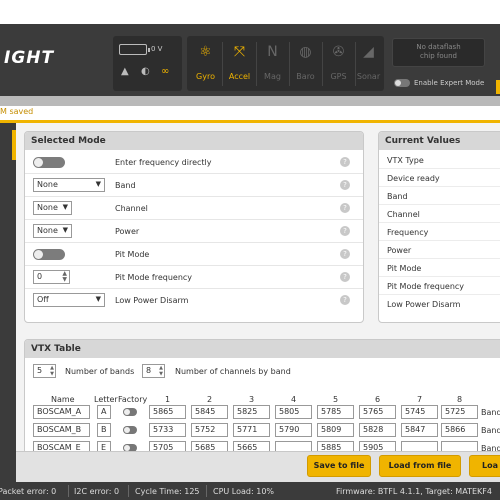 The width and height of the screenshot is (500, 500). What do you see at coordinates (438, 52) in the screenshot?
I see `dataflash-status: No dataflash chip found` at bounding box center [438, 52].